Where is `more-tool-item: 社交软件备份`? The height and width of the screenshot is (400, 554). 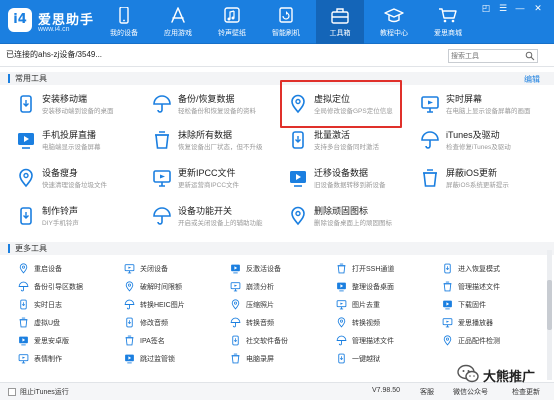
more-tool-item: 社交软件备份 is located at coordinates (283, 341).